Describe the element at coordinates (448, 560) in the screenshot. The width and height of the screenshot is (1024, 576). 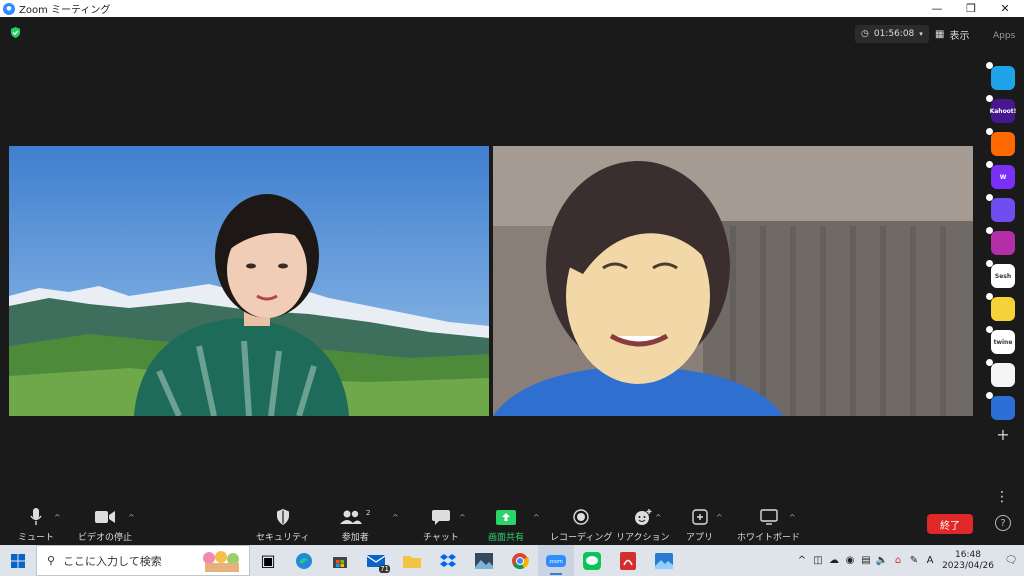
I see `dropbox-icon` at that location.